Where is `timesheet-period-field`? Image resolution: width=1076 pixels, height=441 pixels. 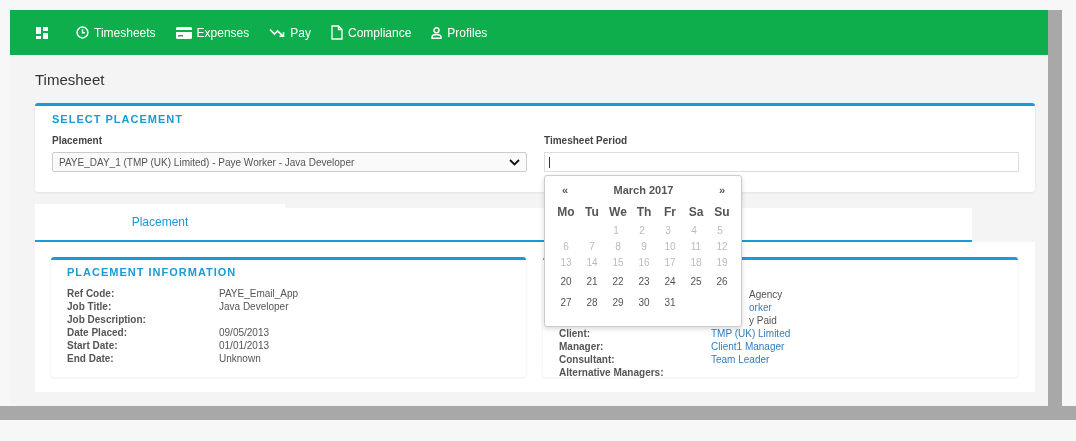 timesheet-period-field is located at coordinates (781, 162).